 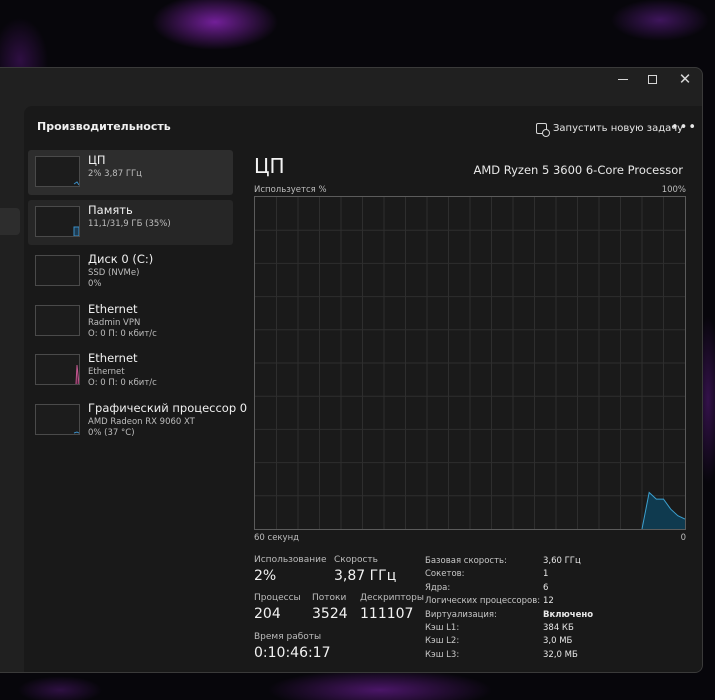 What do you see at coordinates (461, 614) in the screenshot?
I see `spec-key: Виртуализация:` at bounding box center [461, 614].